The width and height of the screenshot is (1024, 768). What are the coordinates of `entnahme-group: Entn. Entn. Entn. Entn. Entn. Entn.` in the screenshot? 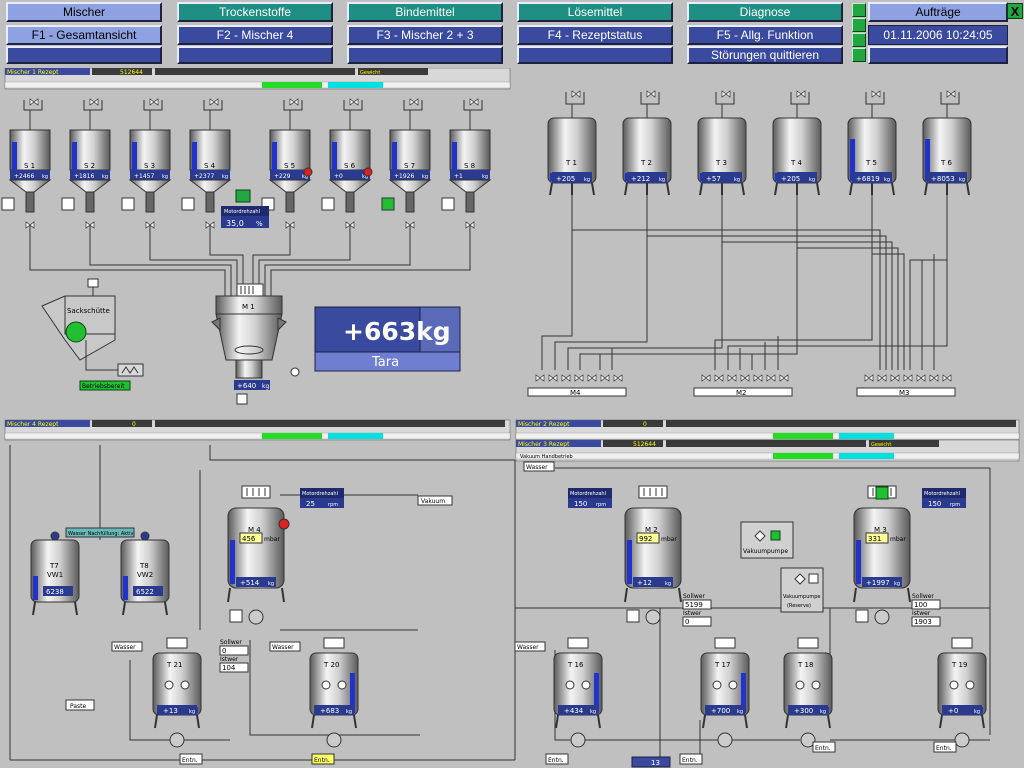 It's located at (568, 753).